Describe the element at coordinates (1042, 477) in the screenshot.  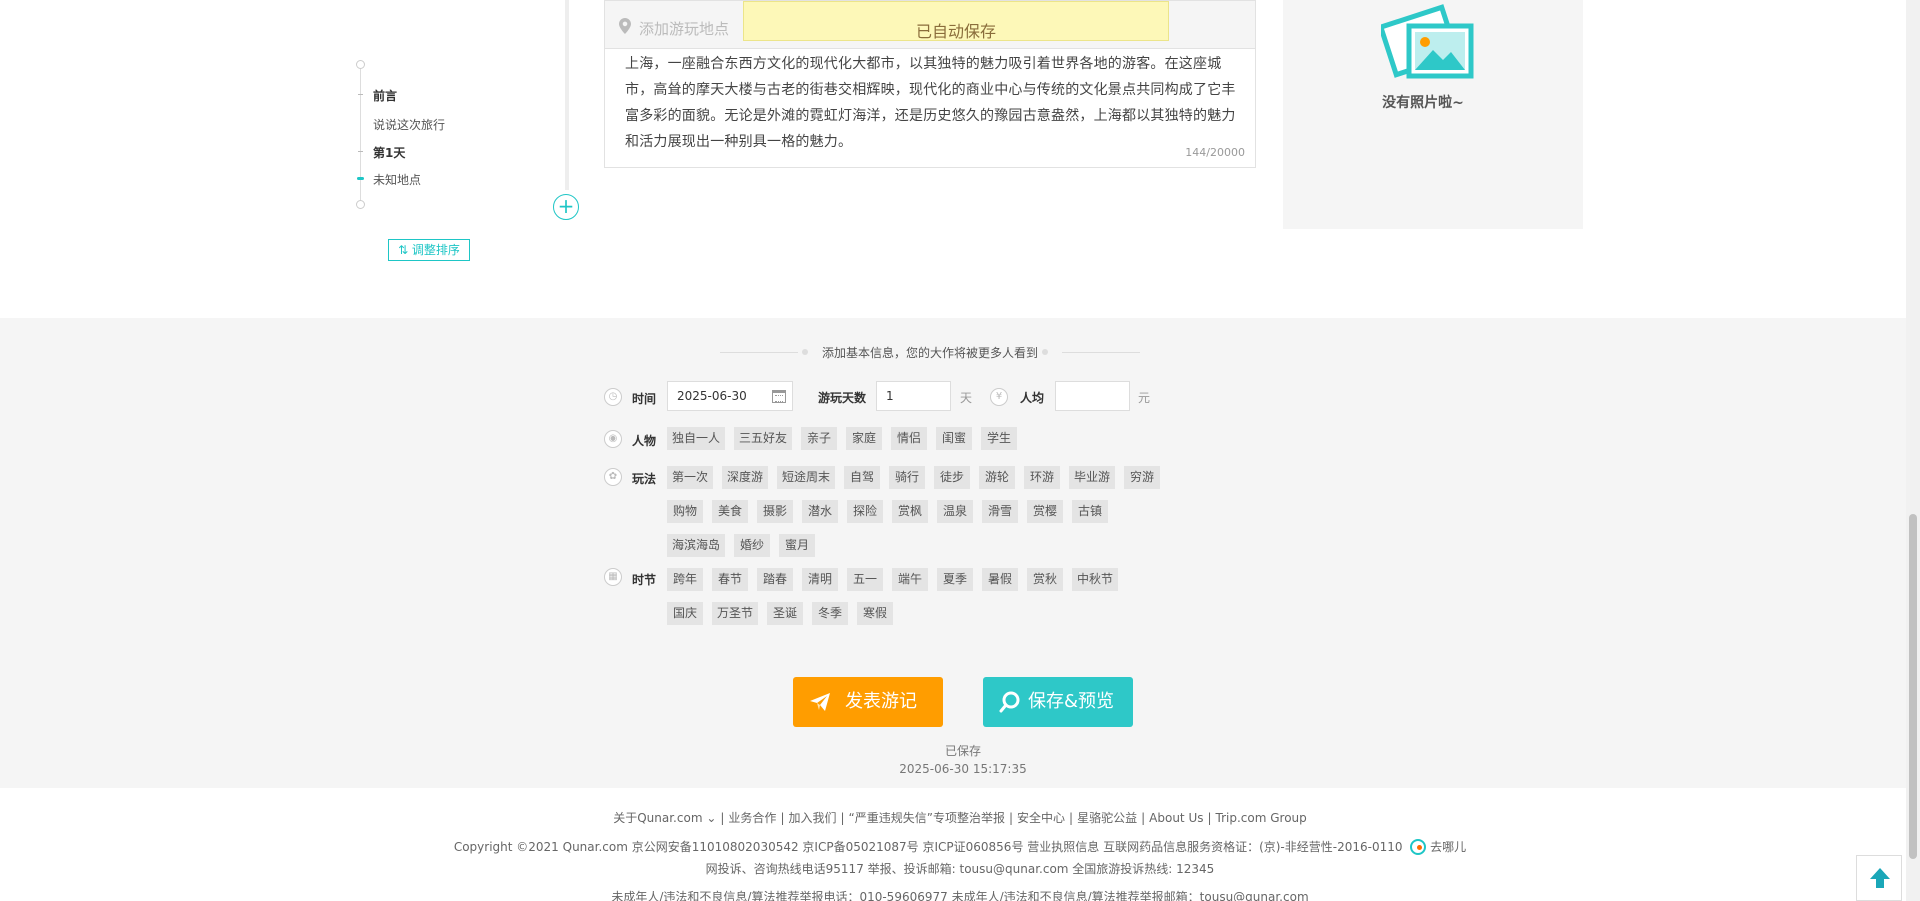
I see `tag-play_tags_row1-7: 环游` at that location.